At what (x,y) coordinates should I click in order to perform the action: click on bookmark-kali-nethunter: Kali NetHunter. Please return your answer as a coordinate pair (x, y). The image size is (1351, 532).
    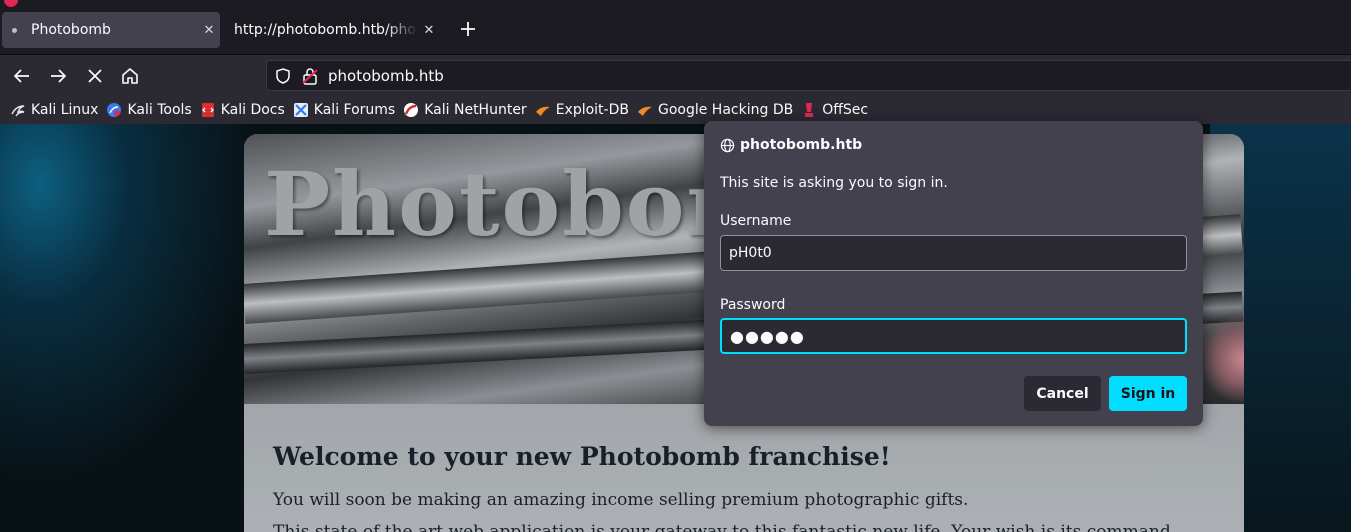
    Looking at the image, I should click on (465, 110).